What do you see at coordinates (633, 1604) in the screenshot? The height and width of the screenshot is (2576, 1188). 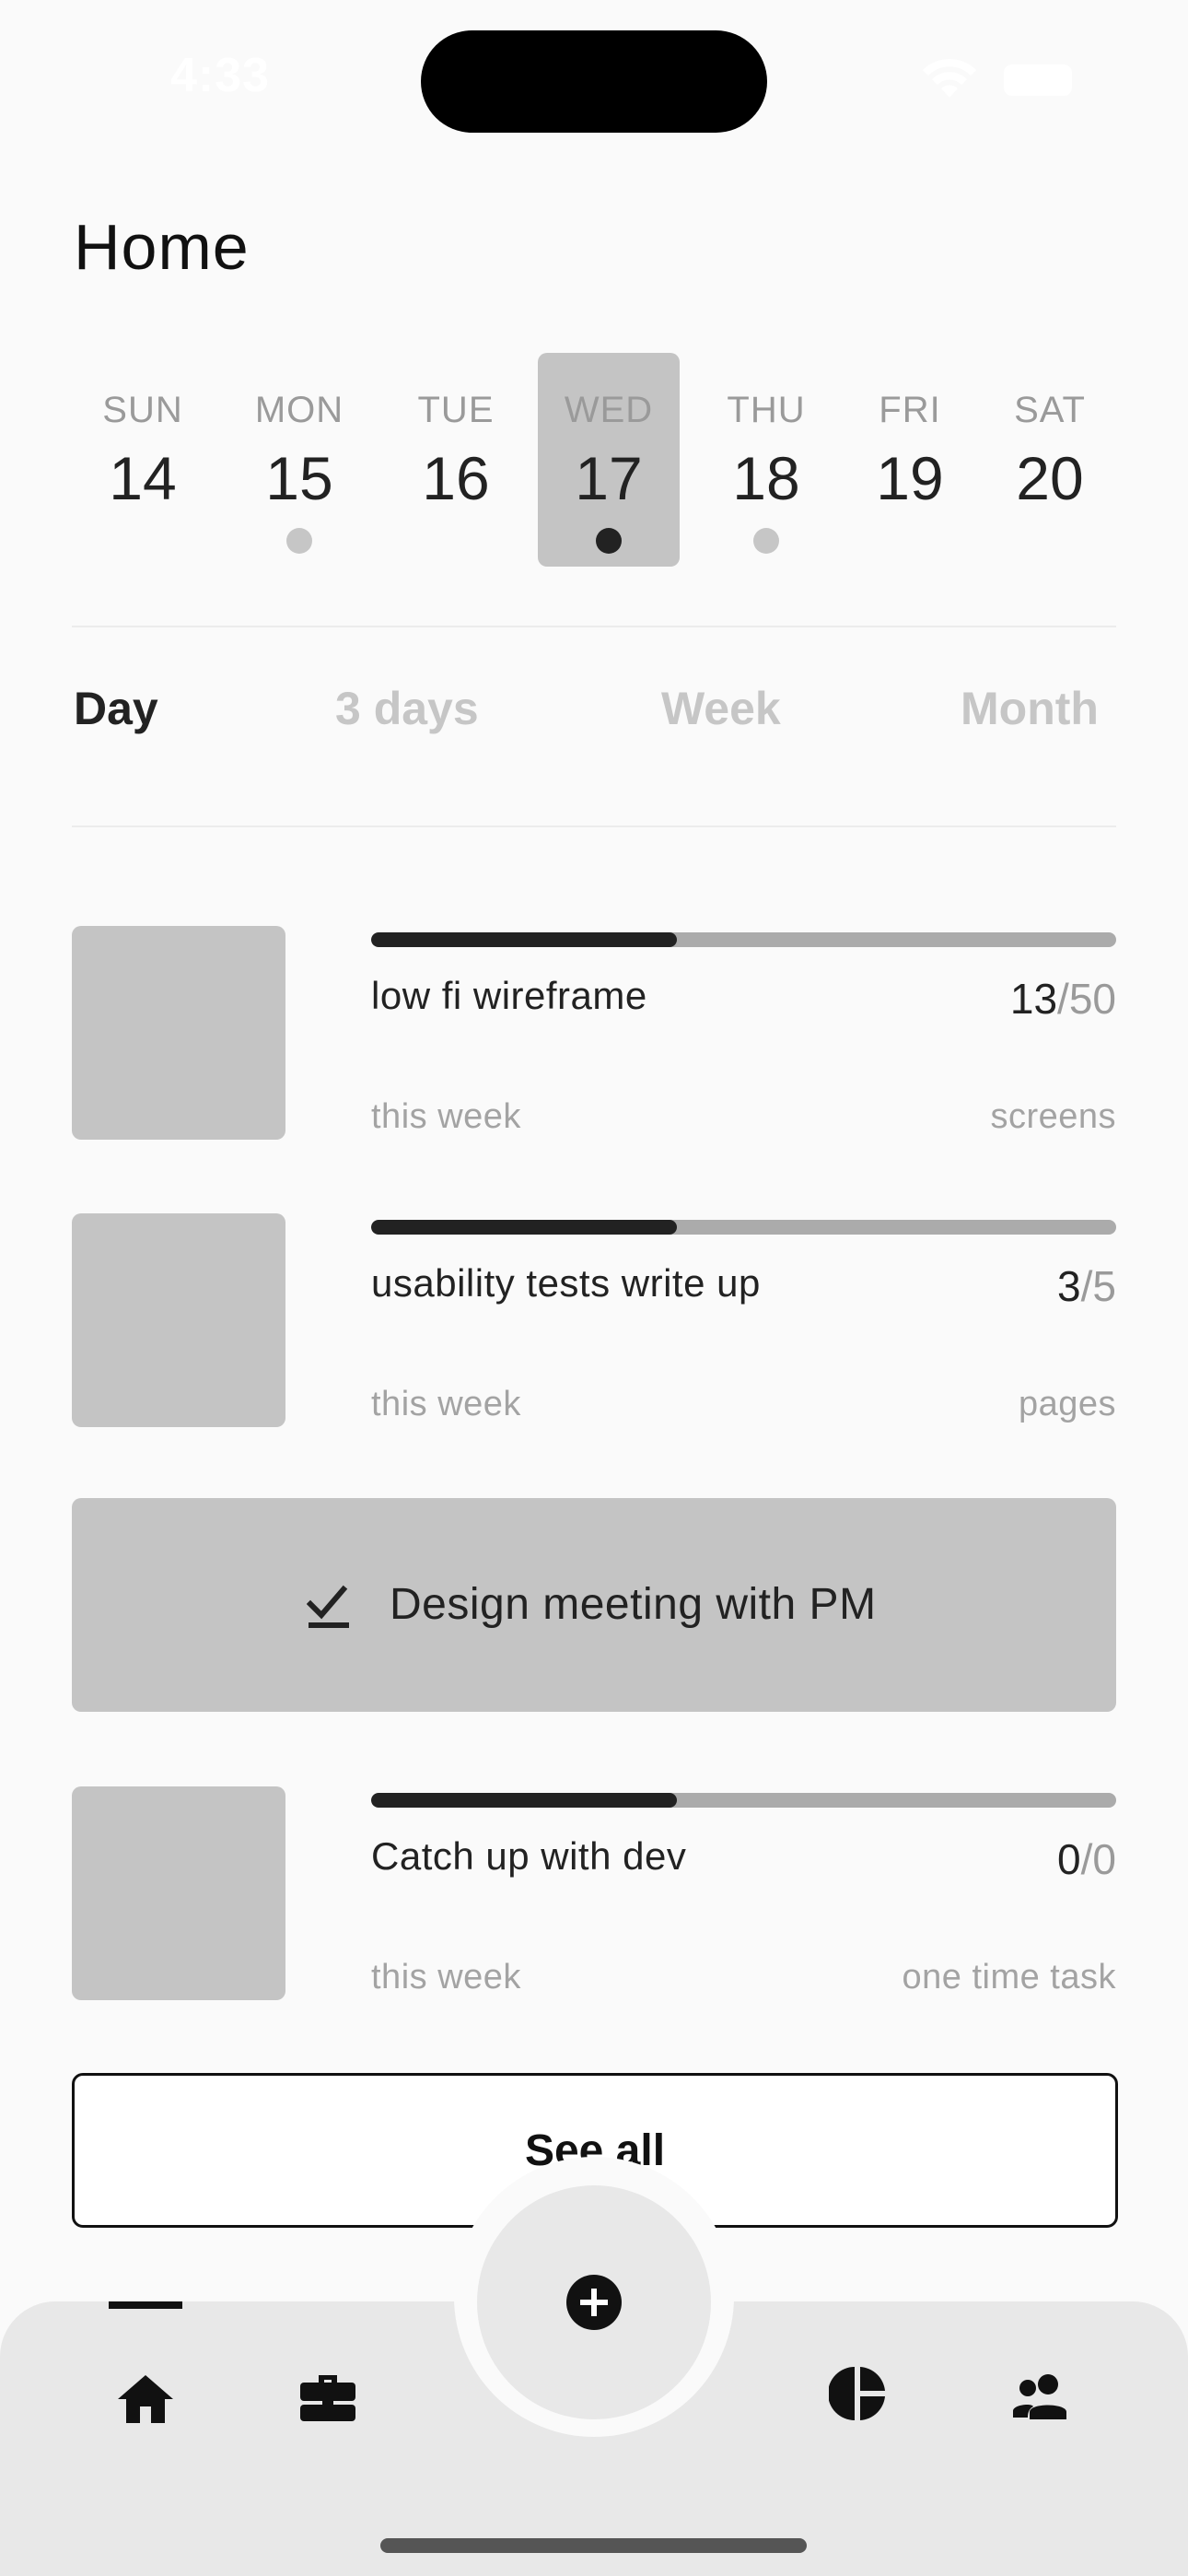 I see `meeting-label: Design meeting with PM` at bounding box center [633, 1604].